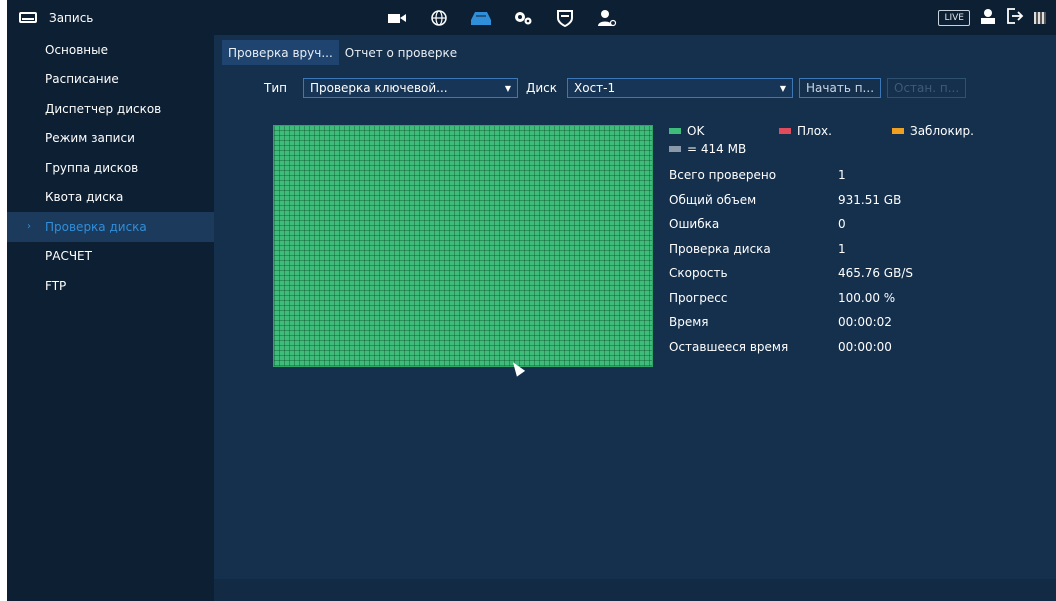 The width and height of the screenshot is (1056, 601). What do you see at coordinates (92, 167) in the screenshot?
I see `sidebar-item-label: Группа дисков` at bounding box center [92, 167].